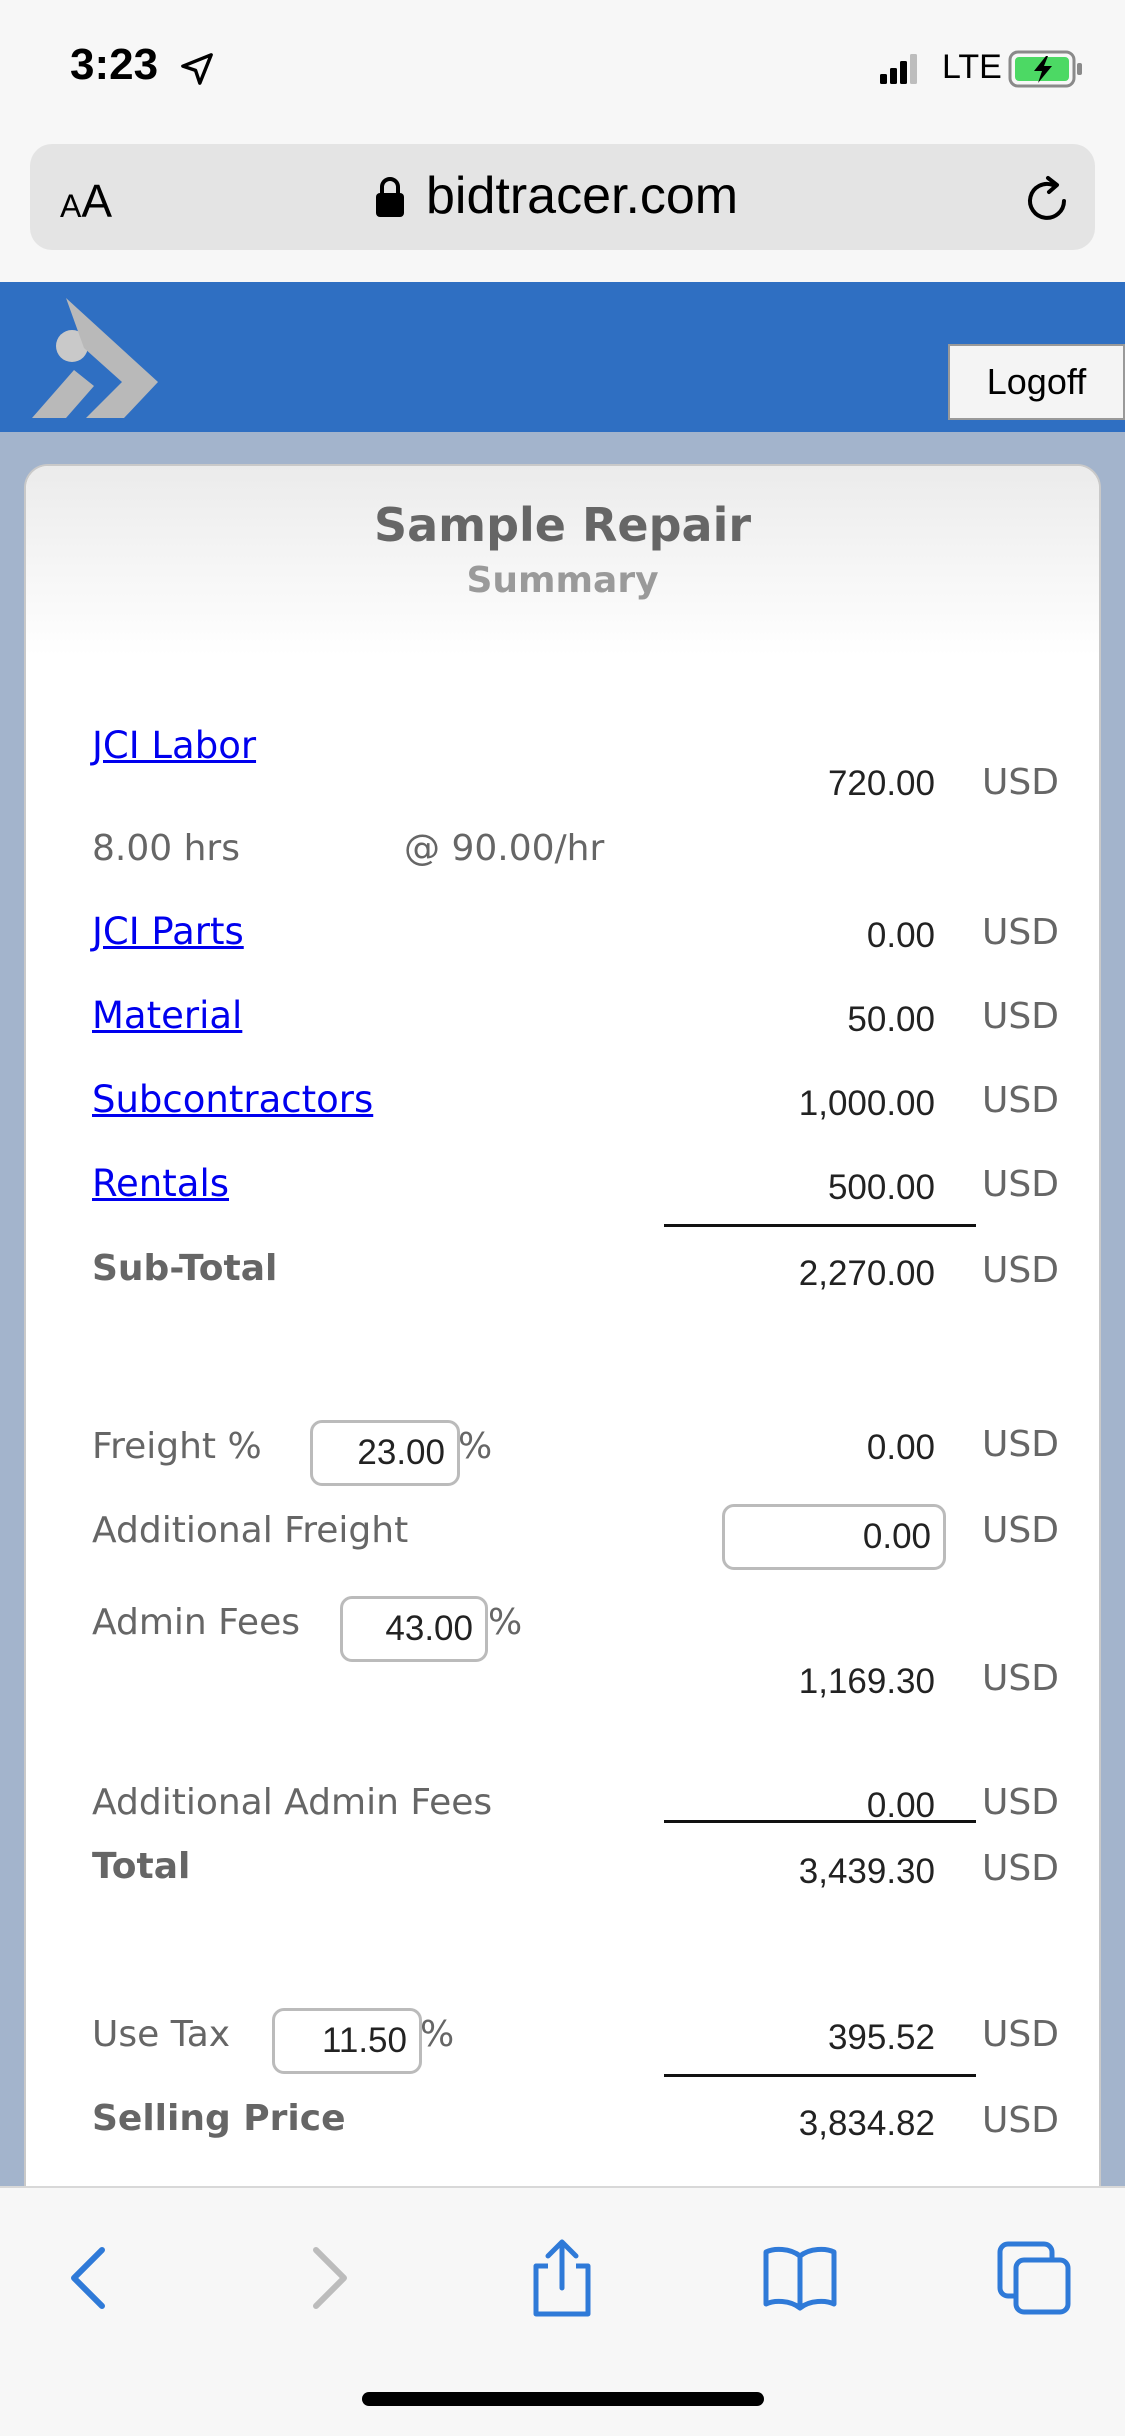 This screenshot has height=2436, width=1125. Describe the element at coordinates (347, 2041) in the screenshot. I see `use-tax-percent-input: 11.50` at that location.